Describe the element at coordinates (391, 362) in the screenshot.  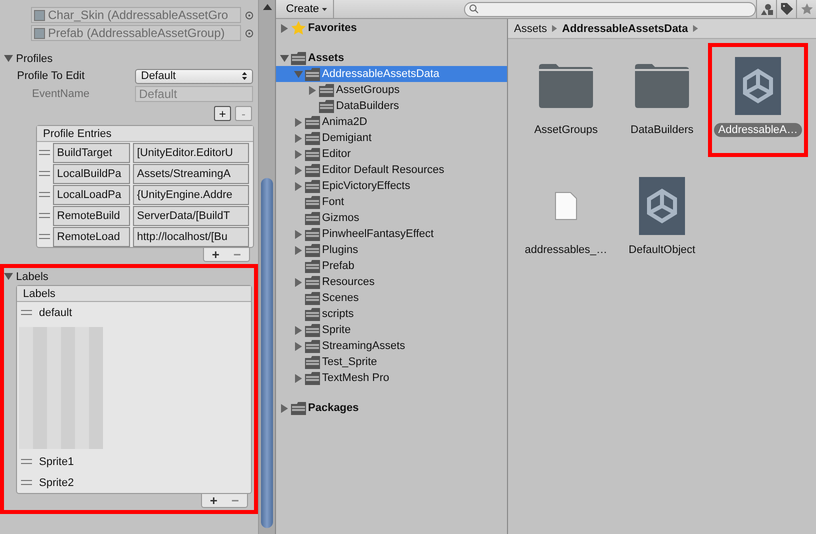
I see `tree-item: Test_Sprite` at that location.